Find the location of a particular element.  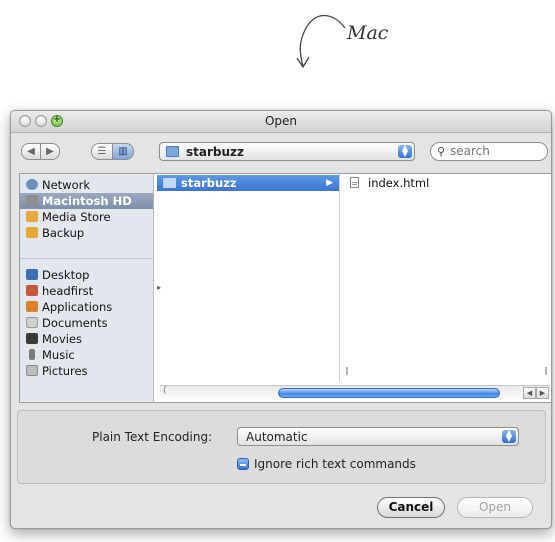

forward-button: ▶ is located at coordinates (50, 151).